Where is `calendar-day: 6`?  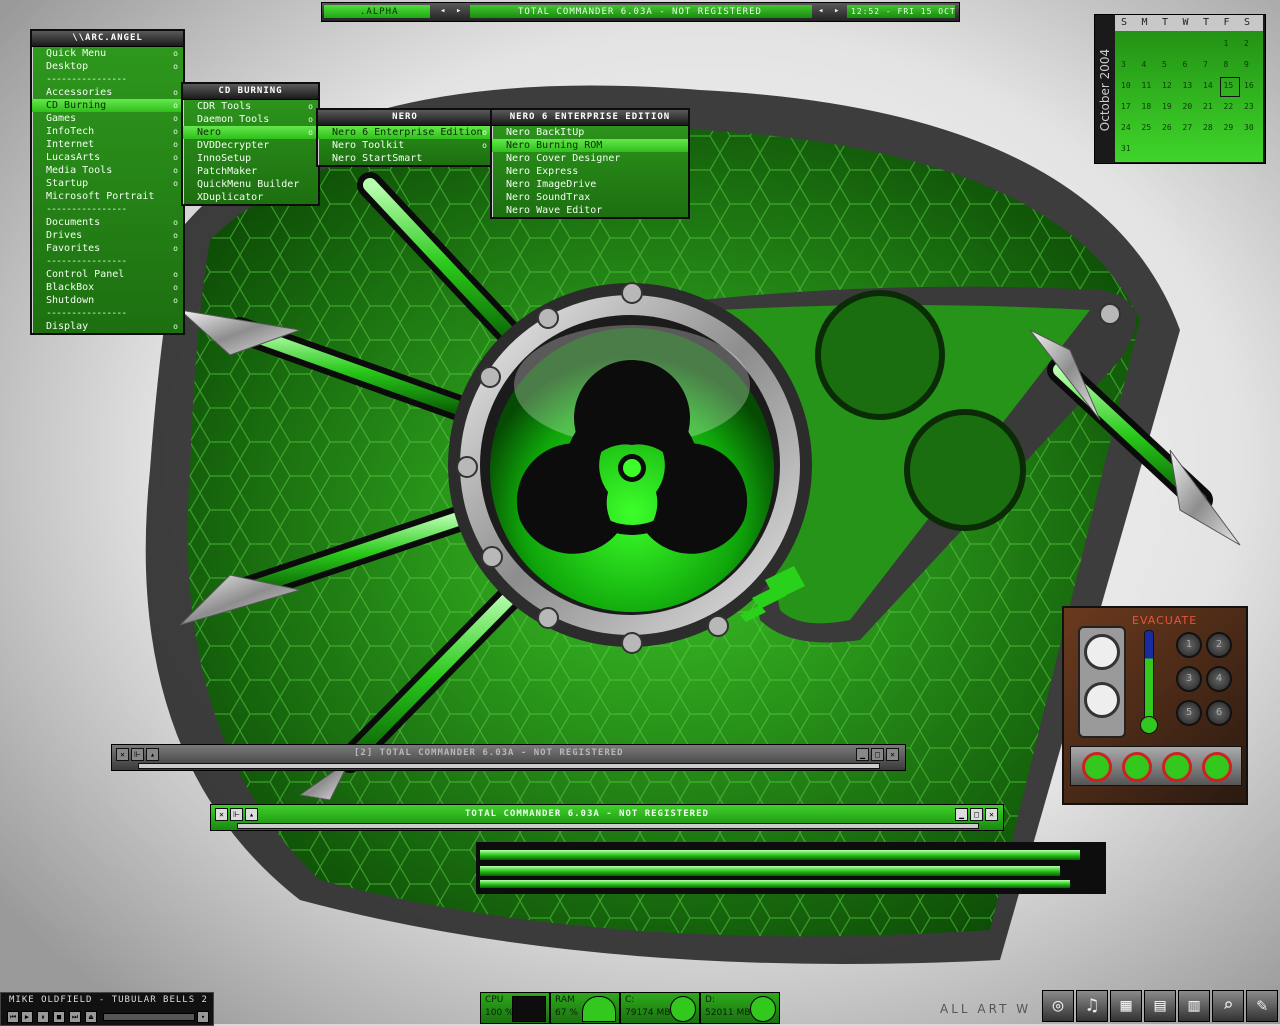
calendar-day: 6 is located at coordinates (1185, 64).